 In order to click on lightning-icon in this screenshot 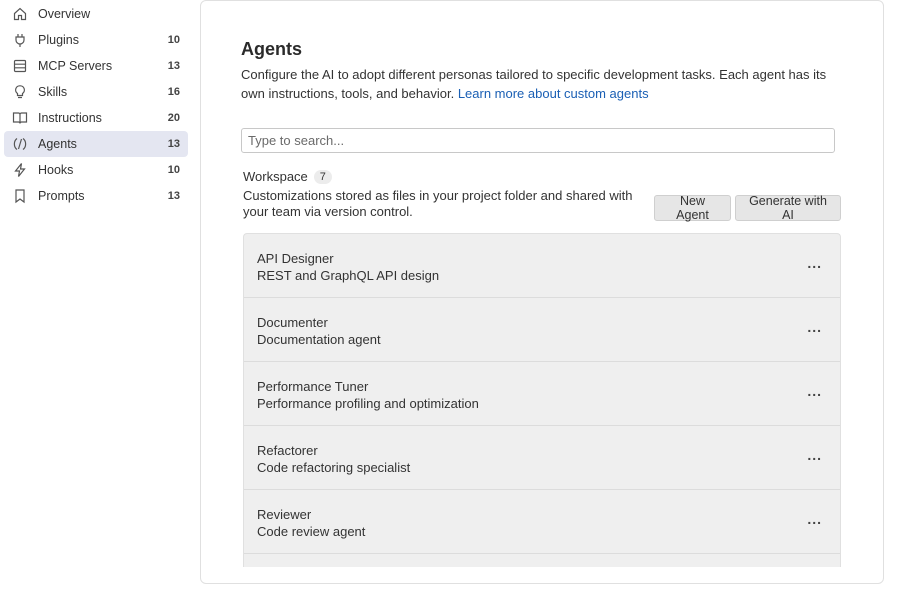, I will do `click(20, 170)`.